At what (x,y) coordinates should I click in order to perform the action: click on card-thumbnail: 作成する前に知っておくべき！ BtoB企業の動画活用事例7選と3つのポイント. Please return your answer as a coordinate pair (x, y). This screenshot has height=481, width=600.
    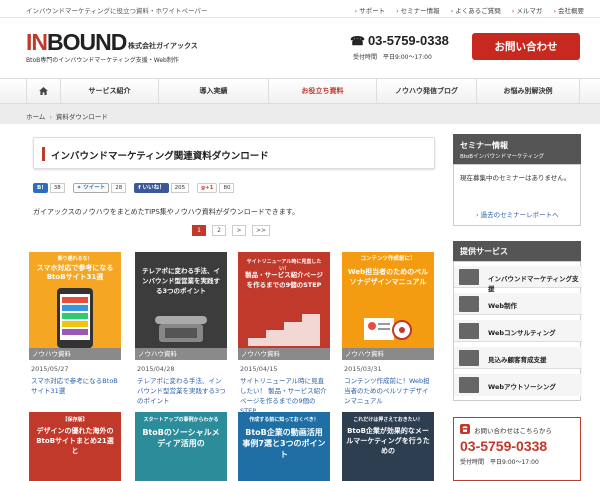
    Looking at the image, I should click on (284, 446).